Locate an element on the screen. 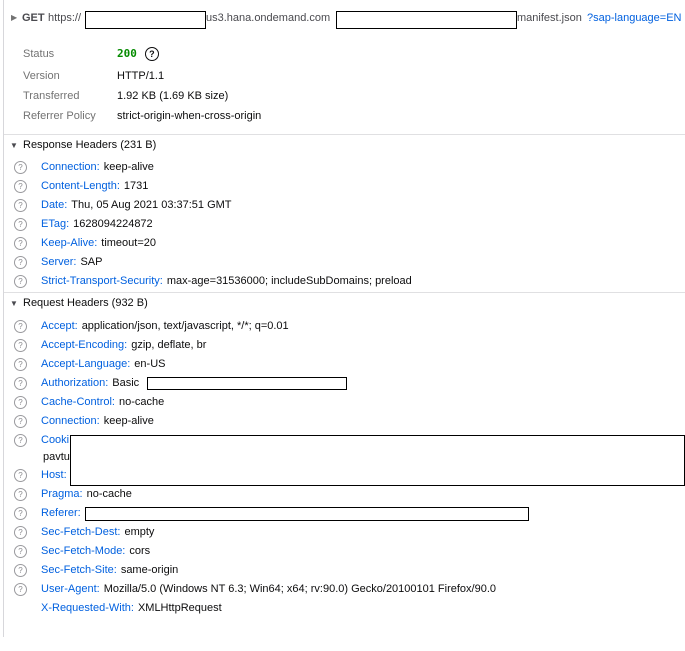  header-name: Content-Length: is located at coordinates (80, 186).